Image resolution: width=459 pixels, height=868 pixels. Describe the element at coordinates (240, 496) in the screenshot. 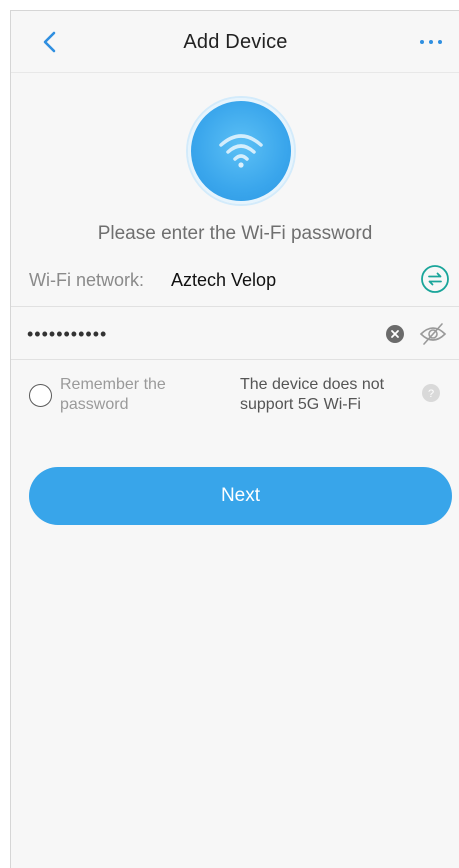

I see `next-button: Next` at that location.